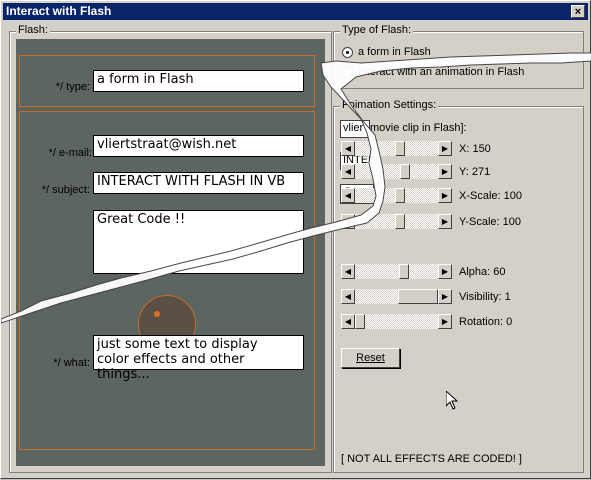 The height and width of the screenshot is (480, 591). I want to click on slider-label: X-Scale: 100, so click(490, 196).